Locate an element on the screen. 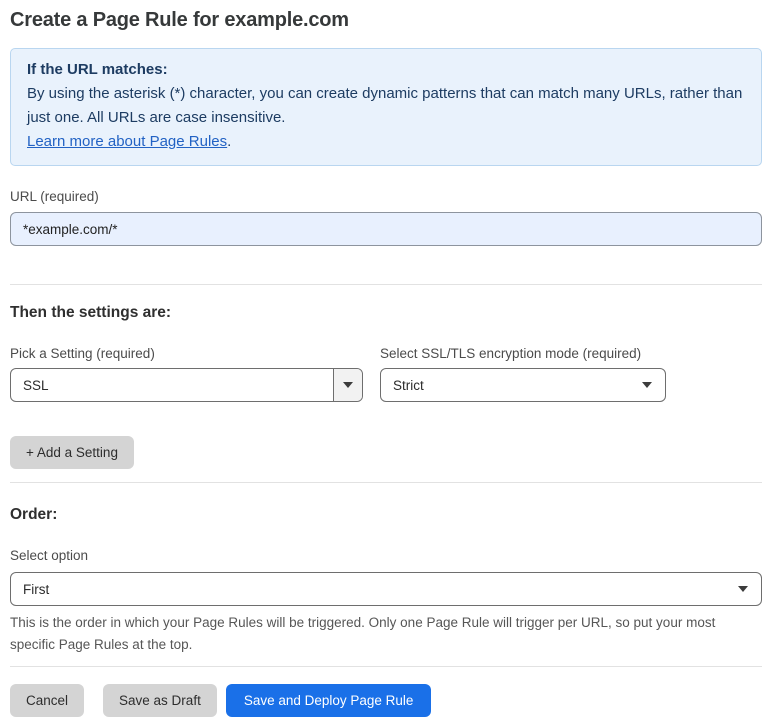 Image resolution: width=772 pixels, height=719 pixels. add-setting-button: + Add a Setting is located at coordinates (72, 452).